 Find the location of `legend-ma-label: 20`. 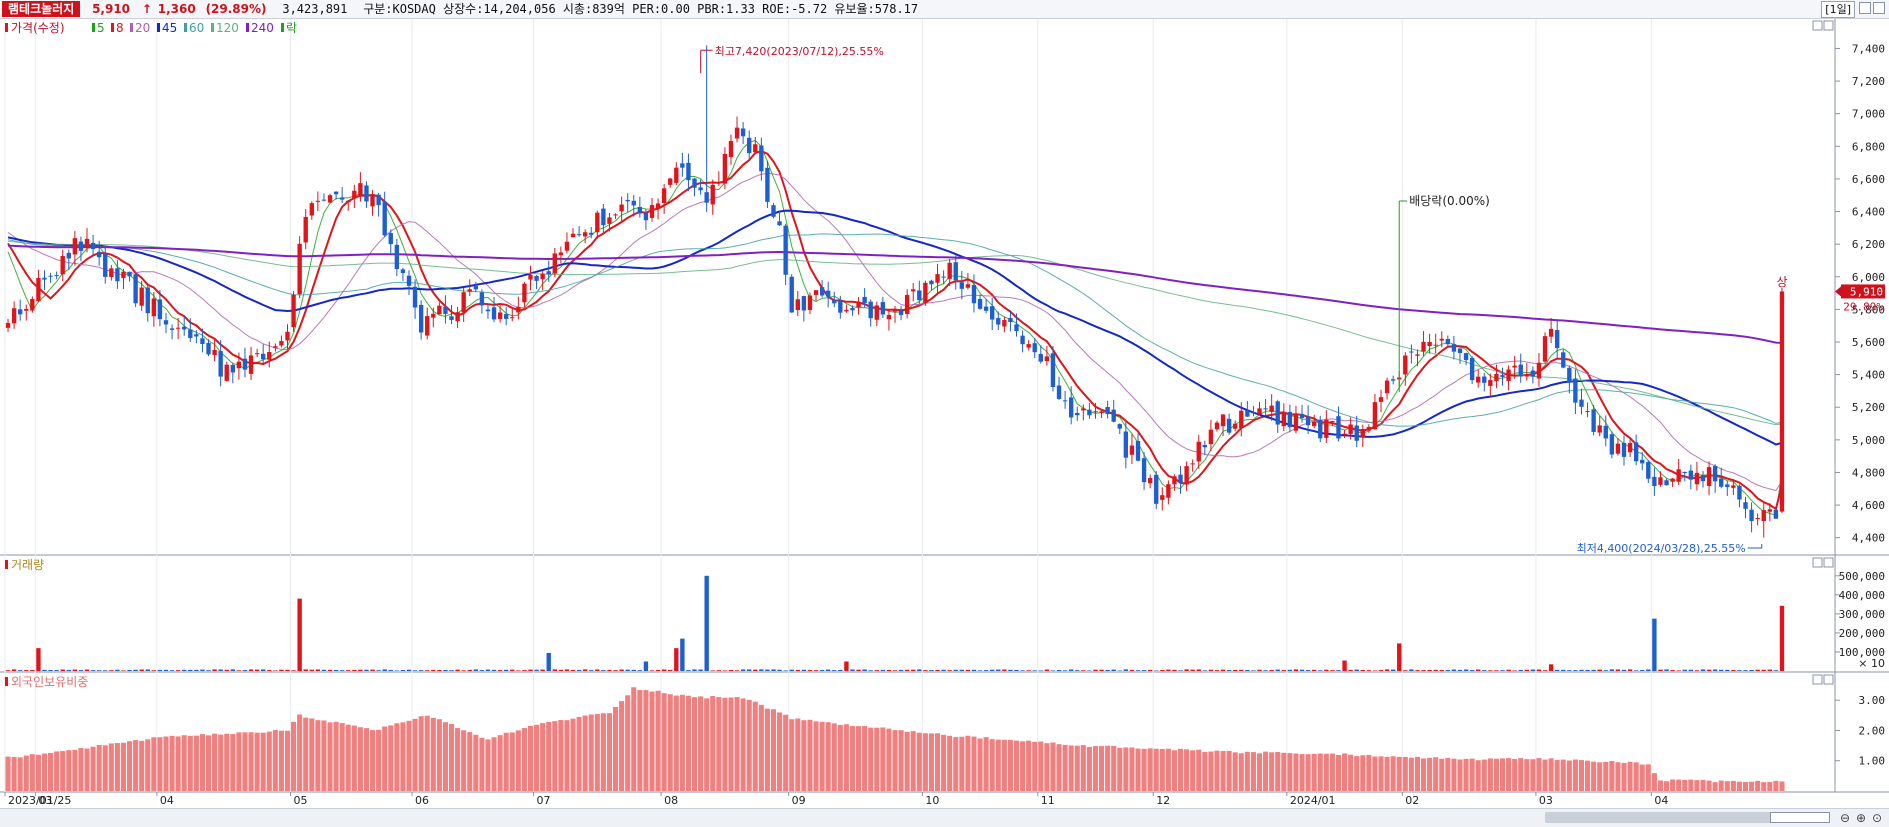

legend-ma-label: 20 is located at coordinates (142, 28).